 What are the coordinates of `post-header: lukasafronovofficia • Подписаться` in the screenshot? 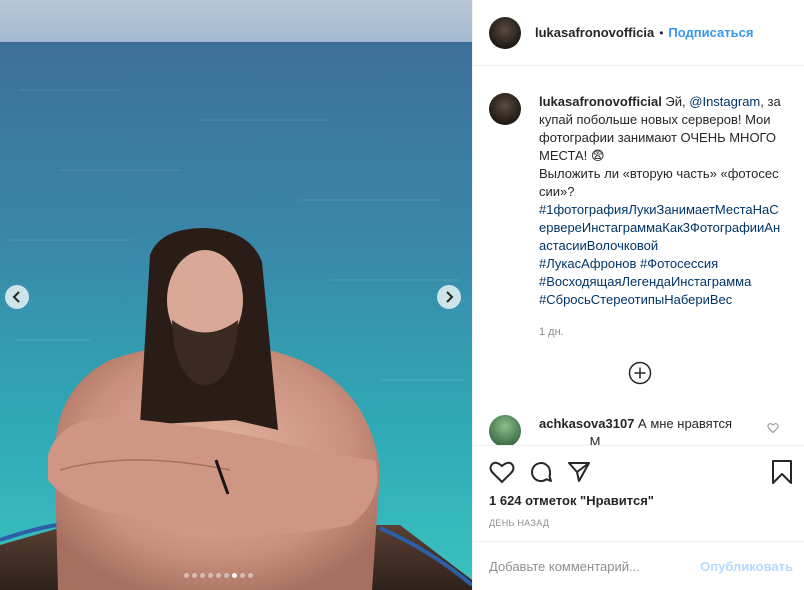 It's located at (638, 33).